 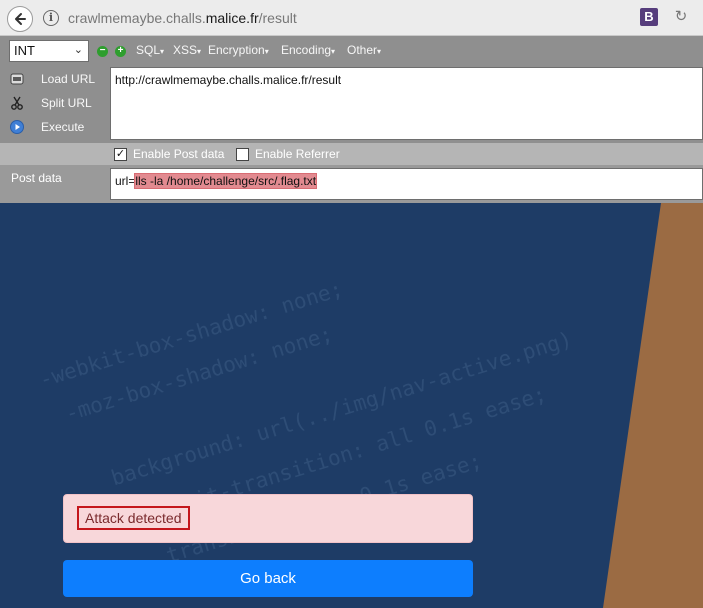 What do you see at coordinates (288, 154) in the screenshot?
I see `enable-referrer-checkbox: Enable Referrer` at bounding box center [288, 154].